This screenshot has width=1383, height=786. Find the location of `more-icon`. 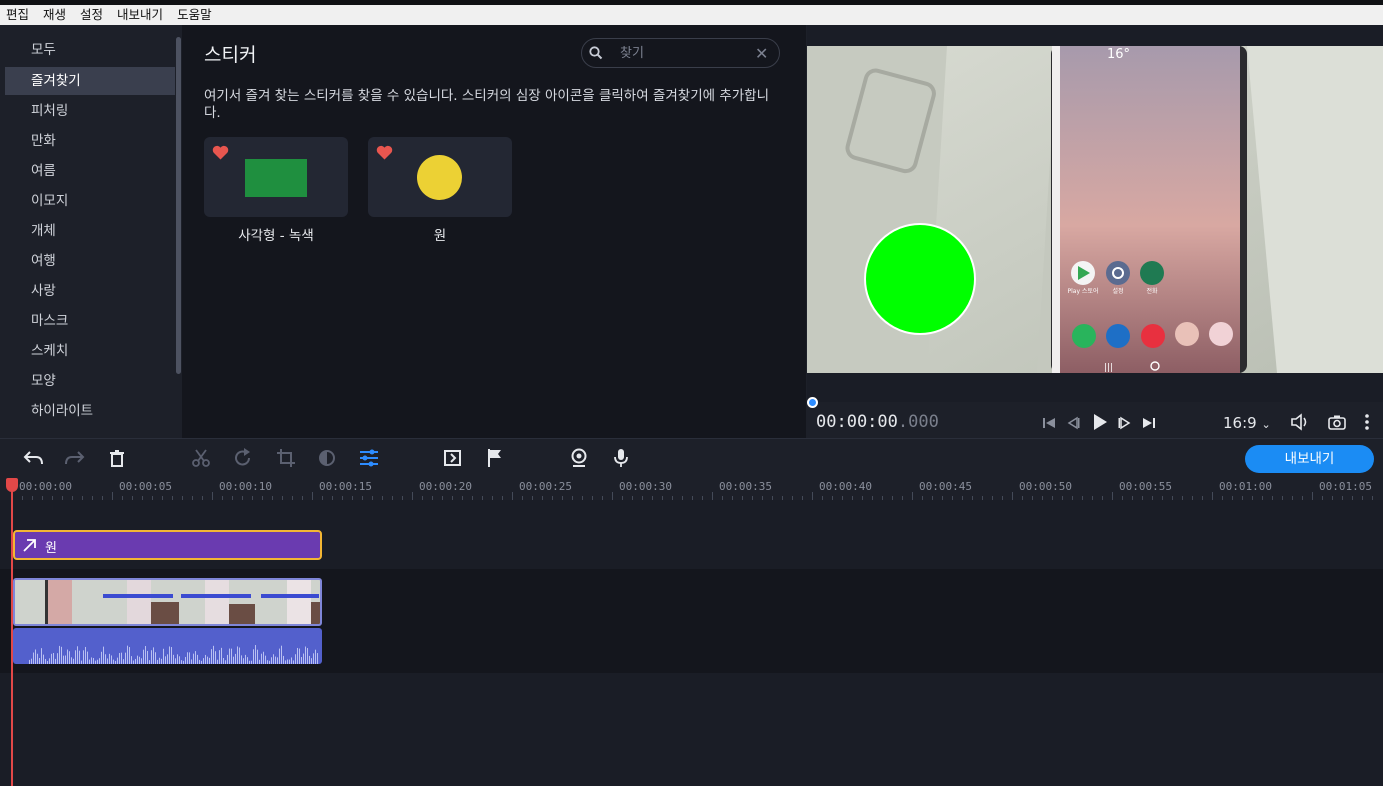

more-icon is located at coordinates (1367, 424).